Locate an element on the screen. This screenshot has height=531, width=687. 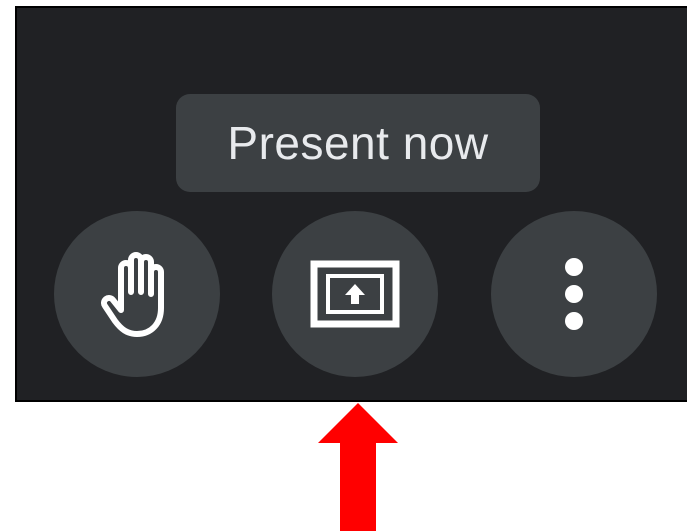
tooltip-text: Present now is located at coordinates (358, 143).